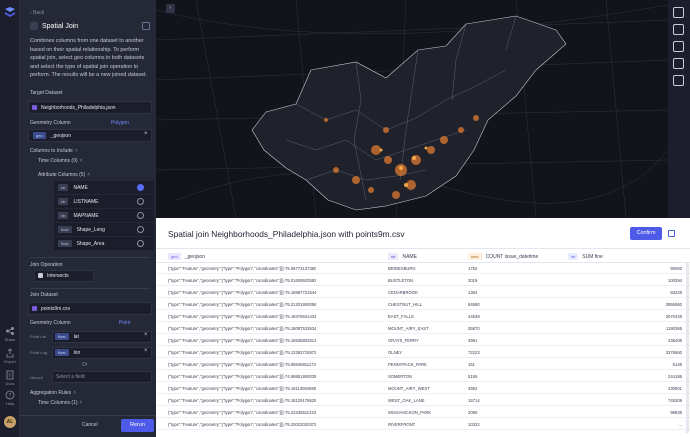 Image resolution: width=690 pixels, height=437 pixels. I want to click on cancel-button: Cancel, so click(90, 425).